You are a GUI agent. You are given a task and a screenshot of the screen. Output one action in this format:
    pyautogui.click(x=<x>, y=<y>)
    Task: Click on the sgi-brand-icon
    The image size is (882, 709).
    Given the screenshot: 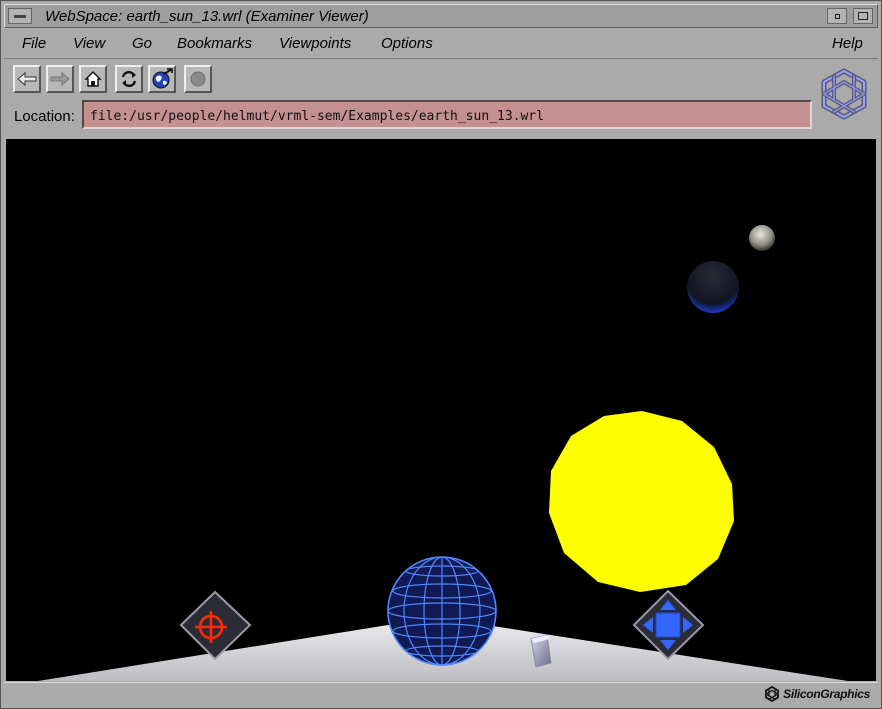 What is the action you would take?
    pyautogui.click(x=772, y=694)
    